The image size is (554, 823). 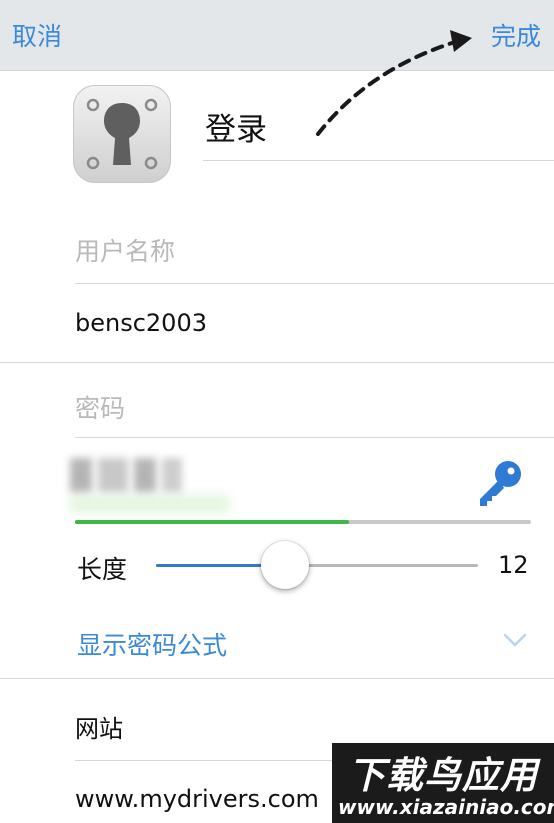 What do you see at coordinates (443, 775) in the screenshot?
I see `watermark-title: 下载鸟应用` at bounding box center [443, 775].